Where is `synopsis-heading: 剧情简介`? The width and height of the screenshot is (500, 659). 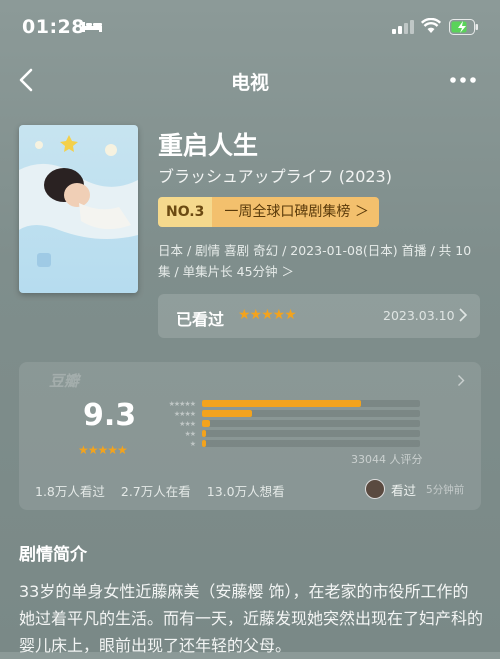
synopsis-heading: 剧情简介 is located at coordinates (53, 555).